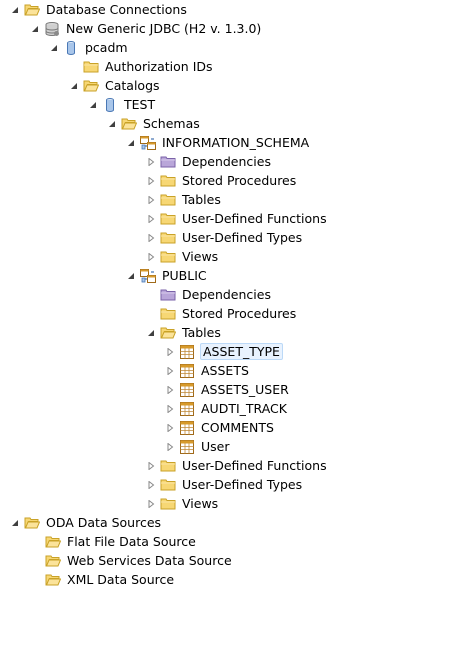 The height and width of the screenshot is (667, 476). What do you see at coordinates (198, 446) in the screenshot?
I see `tree-node-table-user: User` at bounding box center [198, 446].